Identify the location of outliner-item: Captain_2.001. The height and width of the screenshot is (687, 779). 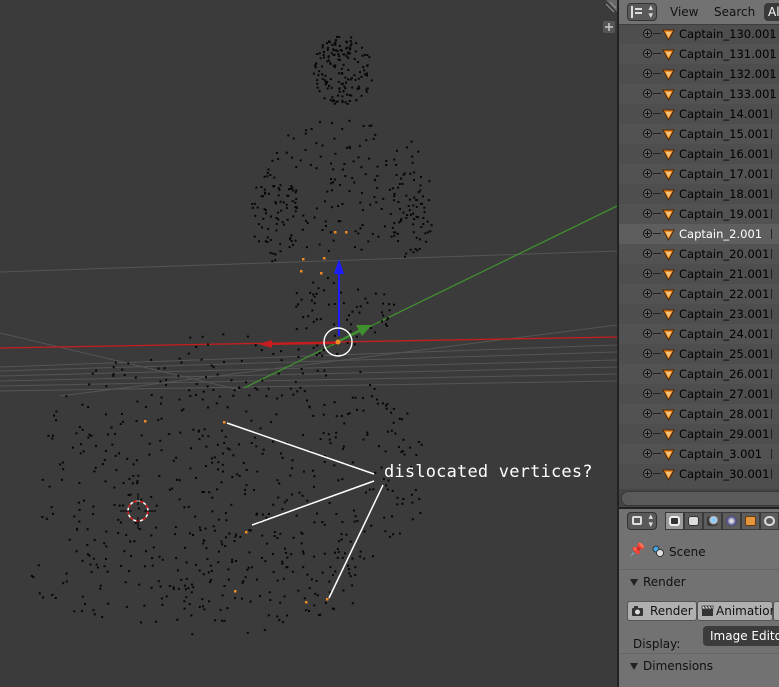
(699, 234).